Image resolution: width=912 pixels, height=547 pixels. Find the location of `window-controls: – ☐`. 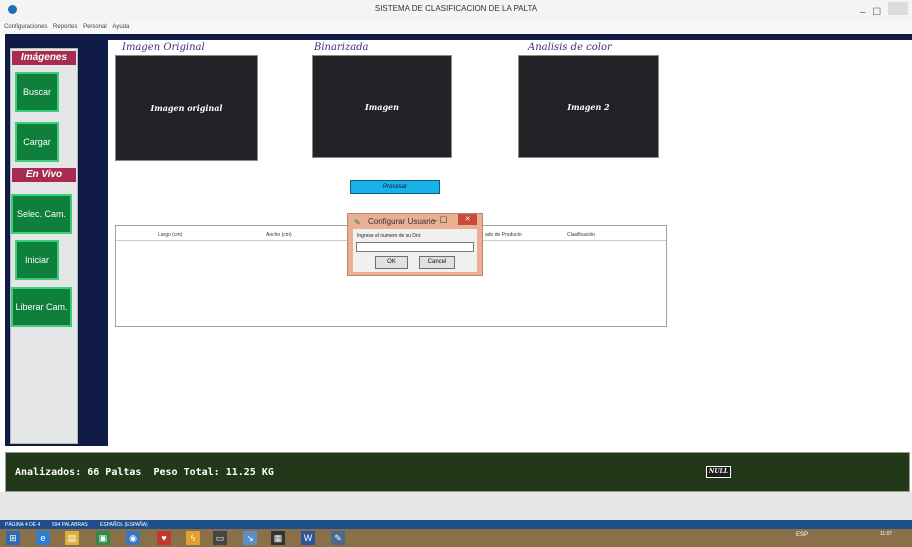

window-controls: – ☐ is located at coordinates (882, 10).